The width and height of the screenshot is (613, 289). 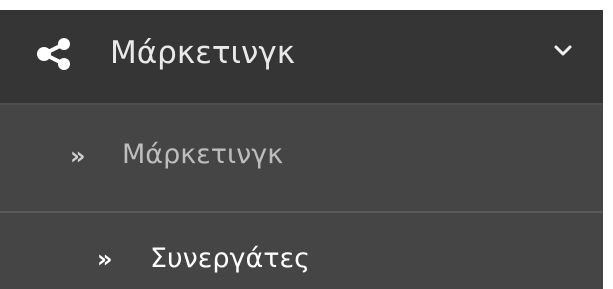 I want to click on menu-header-label: Μάρκετινγκ, so click(x=202, y=53).